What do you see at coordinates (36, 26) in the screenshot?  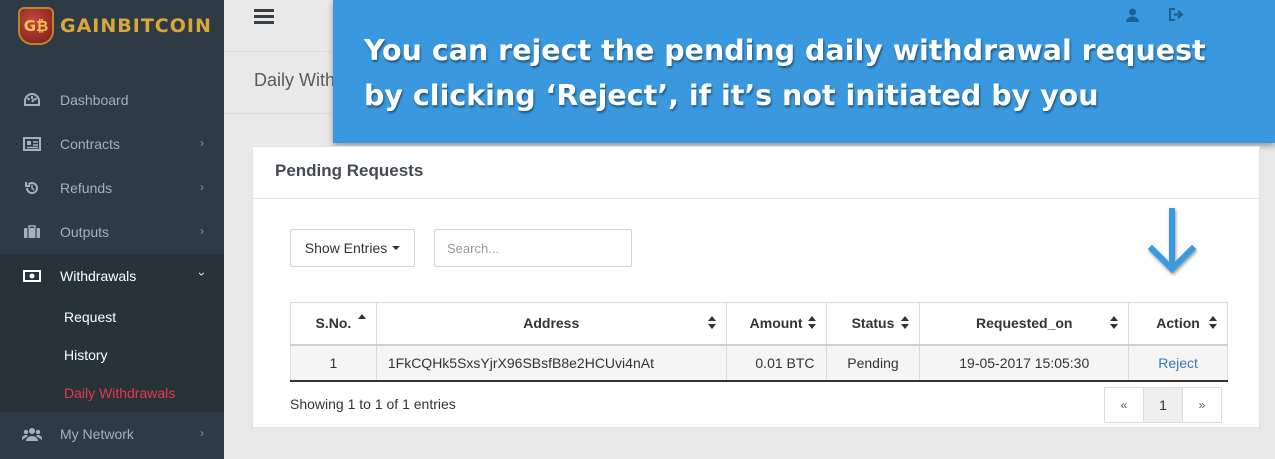 I see `logo-badge-icon: G₿` at bounding box center [36, 26].